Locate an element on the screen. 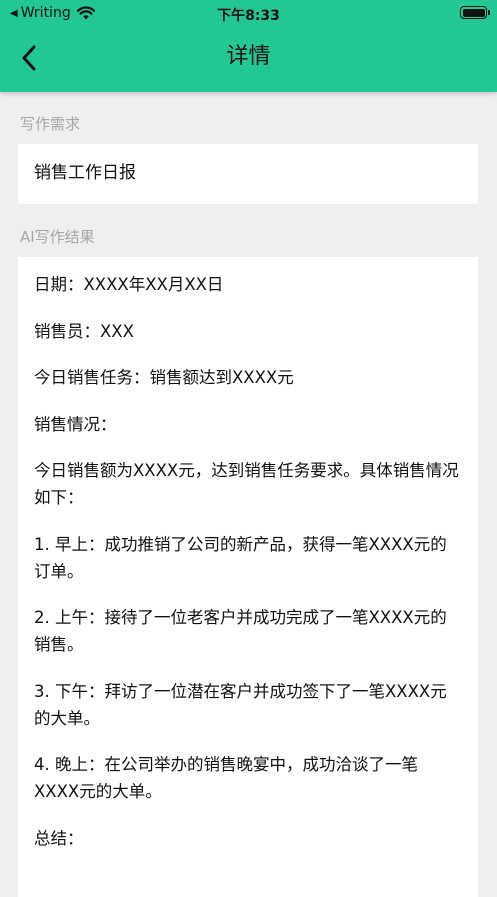  result-paragraph: 销售员：XXX is located at coordinates (84, 331).